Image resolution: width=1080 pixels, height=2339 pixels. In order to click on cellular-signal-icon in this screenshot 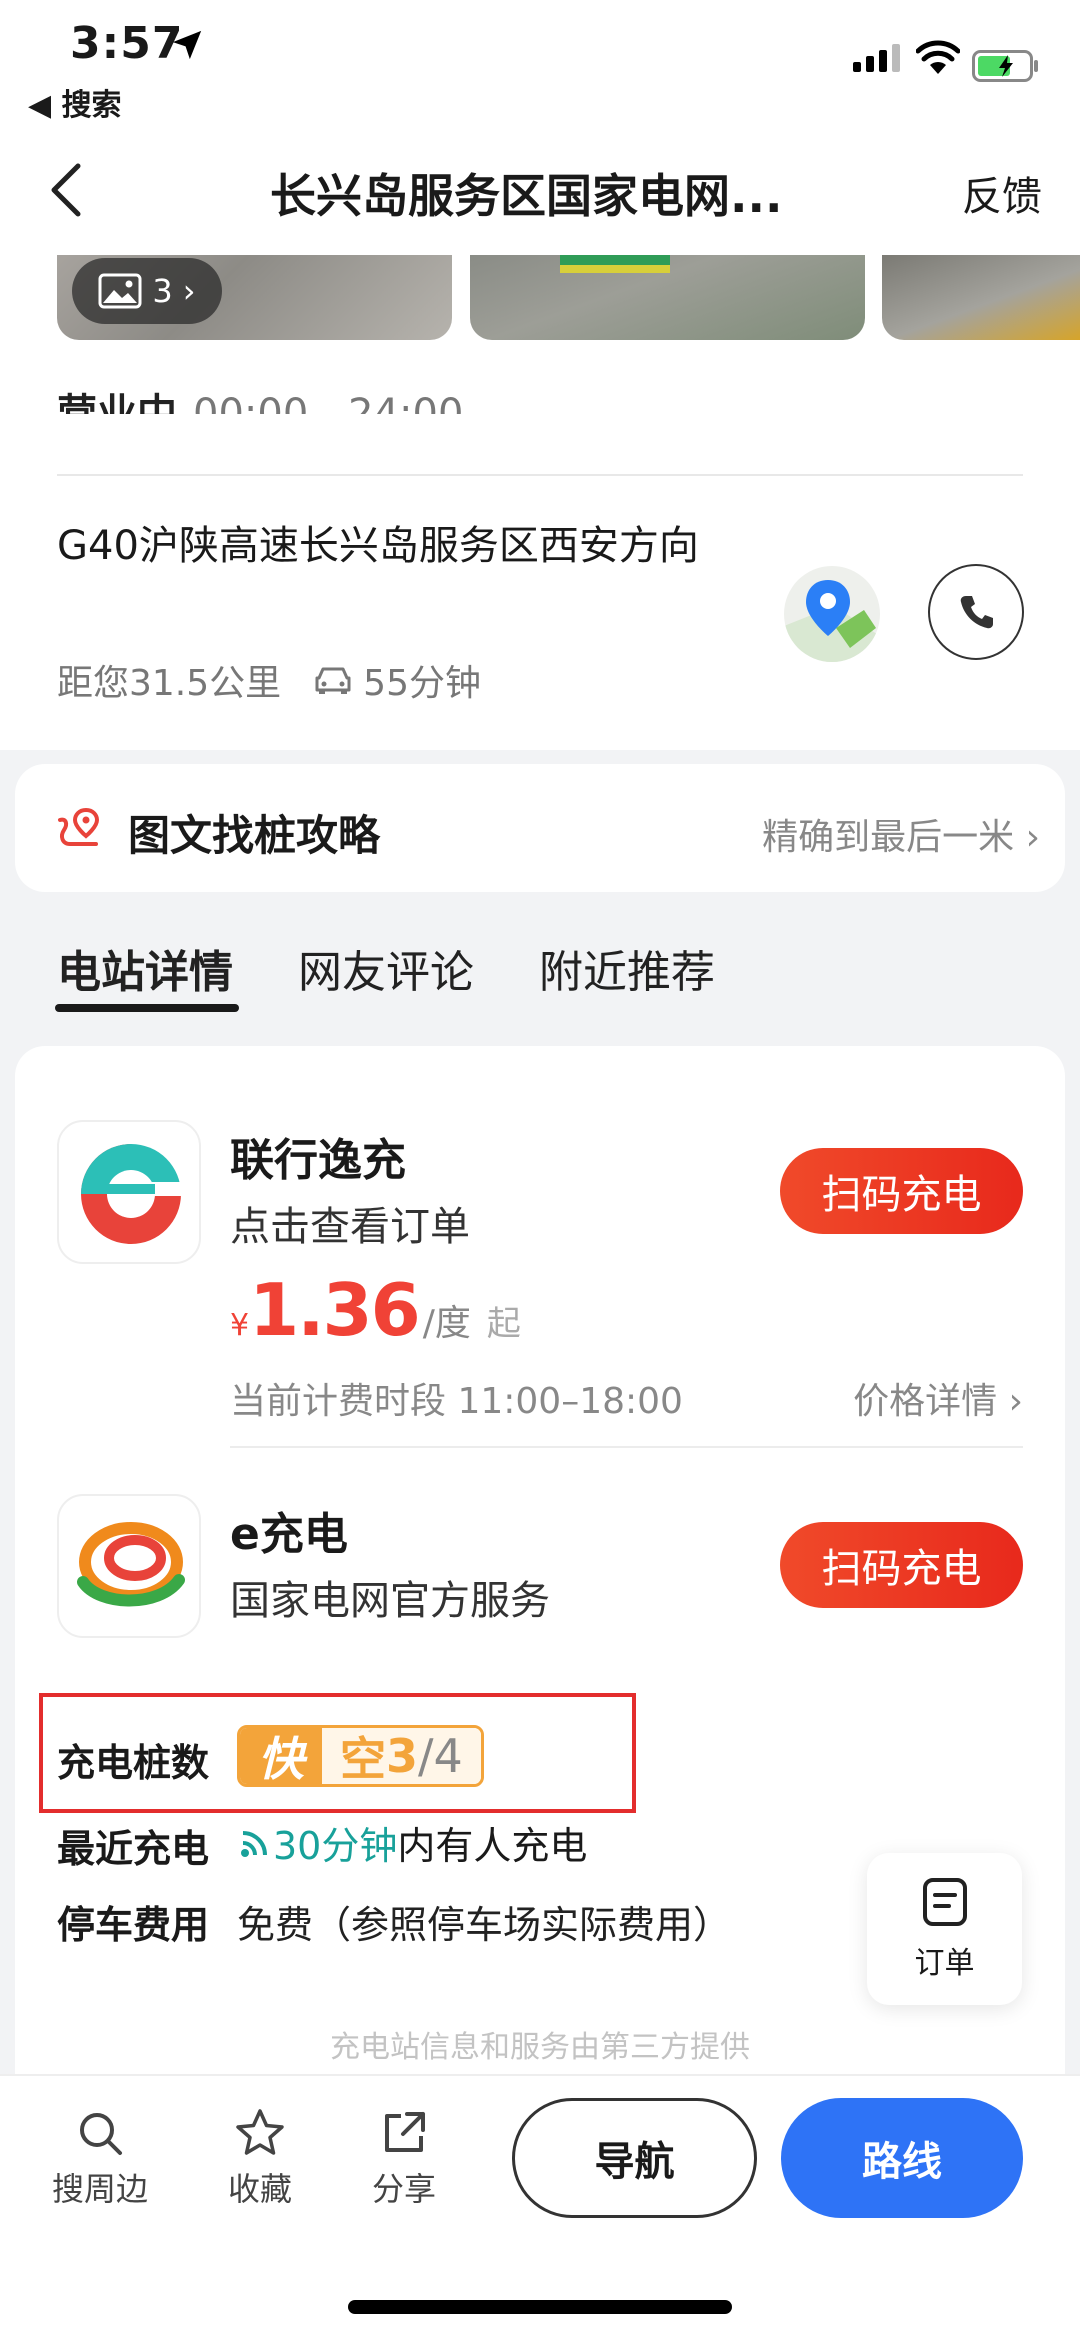, I will do `click(876, 58)`.